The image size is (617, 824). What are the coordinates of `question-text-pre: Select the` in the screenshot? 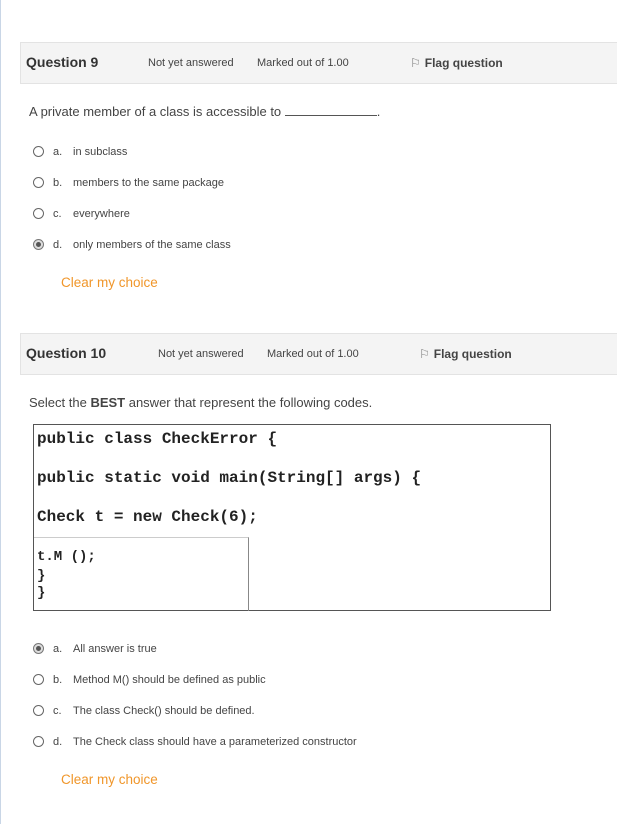 It's located at (60, 402).